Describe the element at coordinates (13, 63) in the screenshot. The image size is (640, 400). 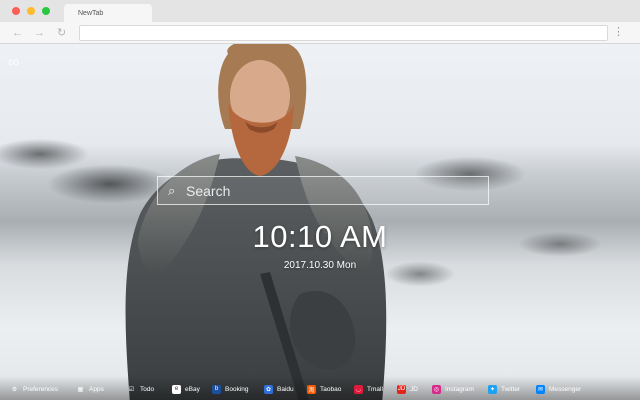
I see `infinity-logo-icon: ∞` at that location.